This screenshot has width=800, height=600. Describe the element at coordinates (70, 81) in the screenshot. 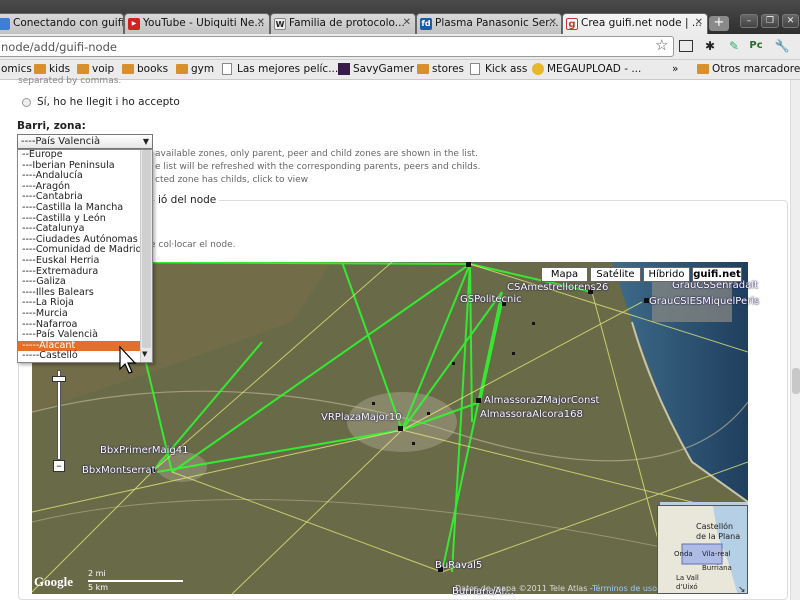

I see `truncated-help-text: separated by commas.` at that location.